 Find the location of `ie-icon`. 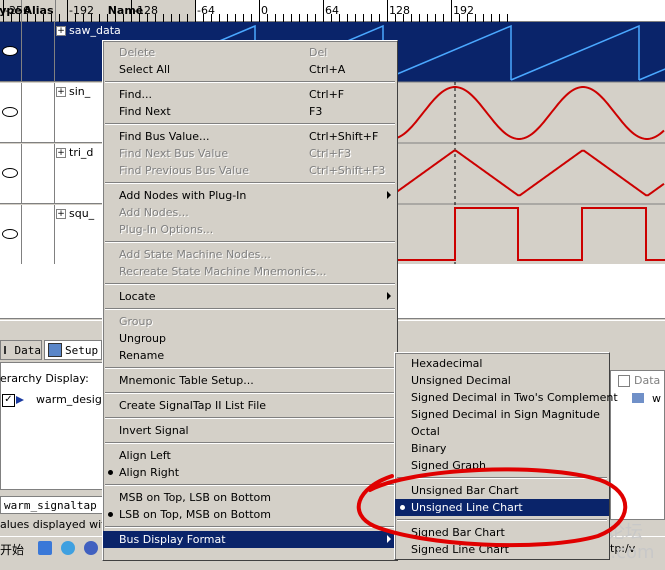

ie-icon is located at coordinates (45, 548).